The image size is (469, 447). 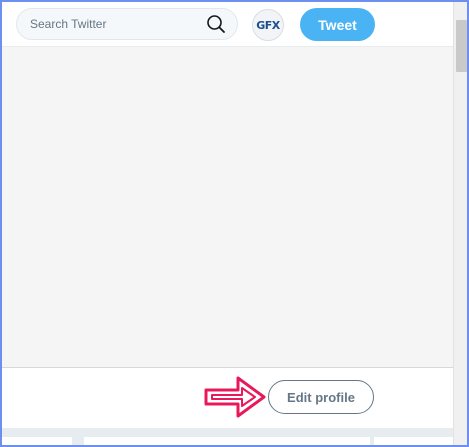 I want to click on vertical-scrollbar, so click(x=460, y=223).